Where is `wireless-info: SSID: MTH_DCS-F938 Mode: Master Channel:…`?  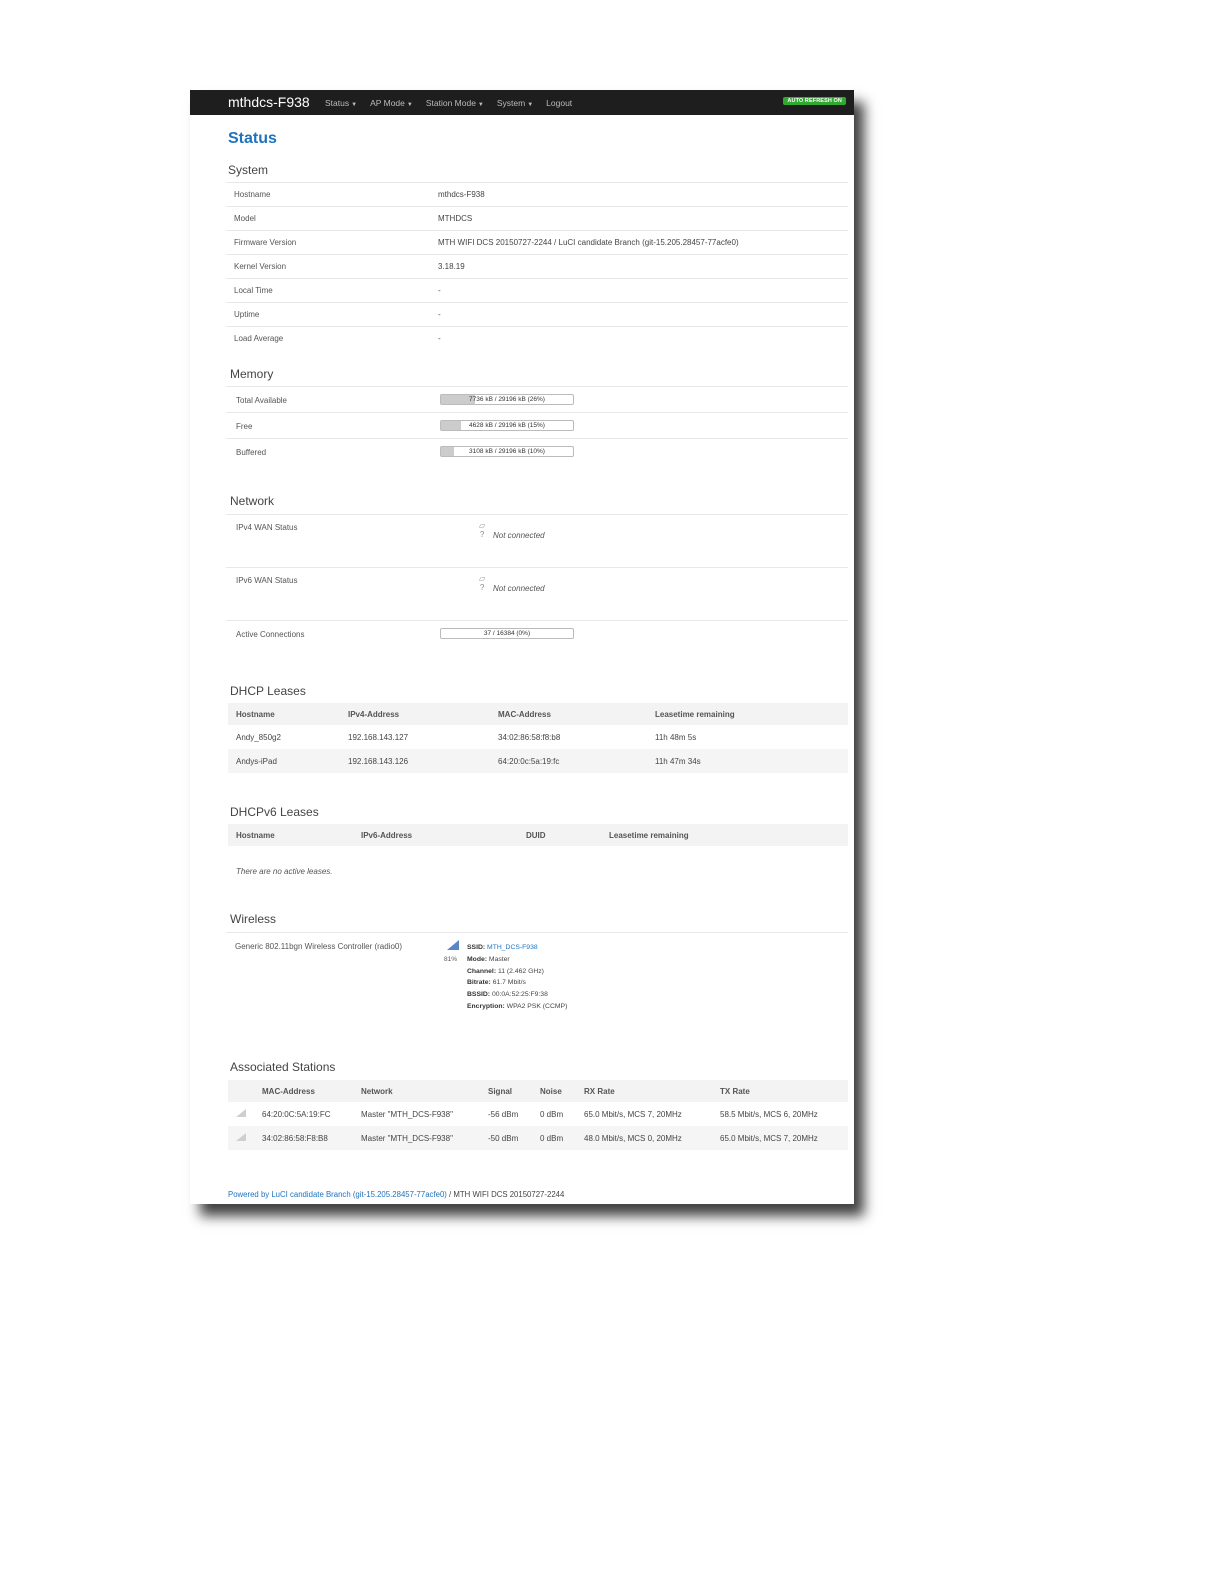
wireless-info: SSID: MTH_DCS-F938 Mode: Master Channel:… is located at coordinates (517, 977).